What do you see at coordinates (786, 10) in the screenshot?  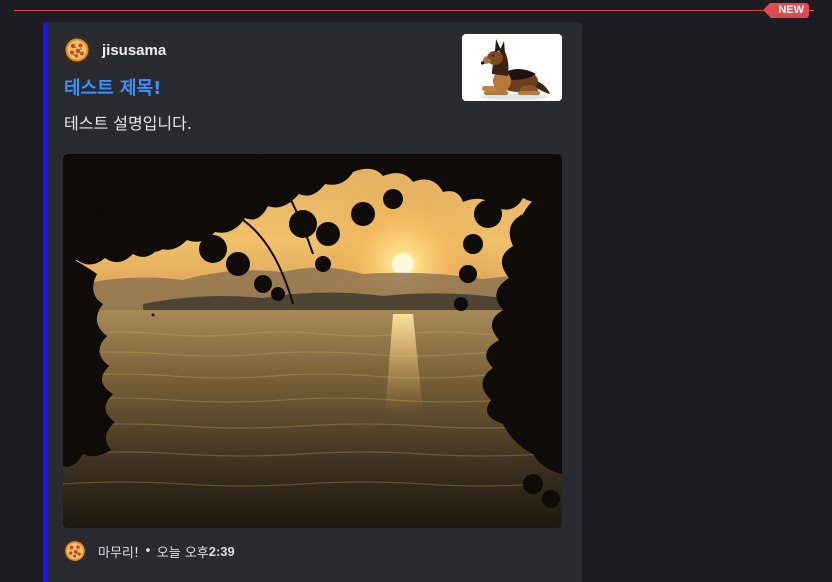 I see `new-badge: NEW` at bounding box center [786, 10].